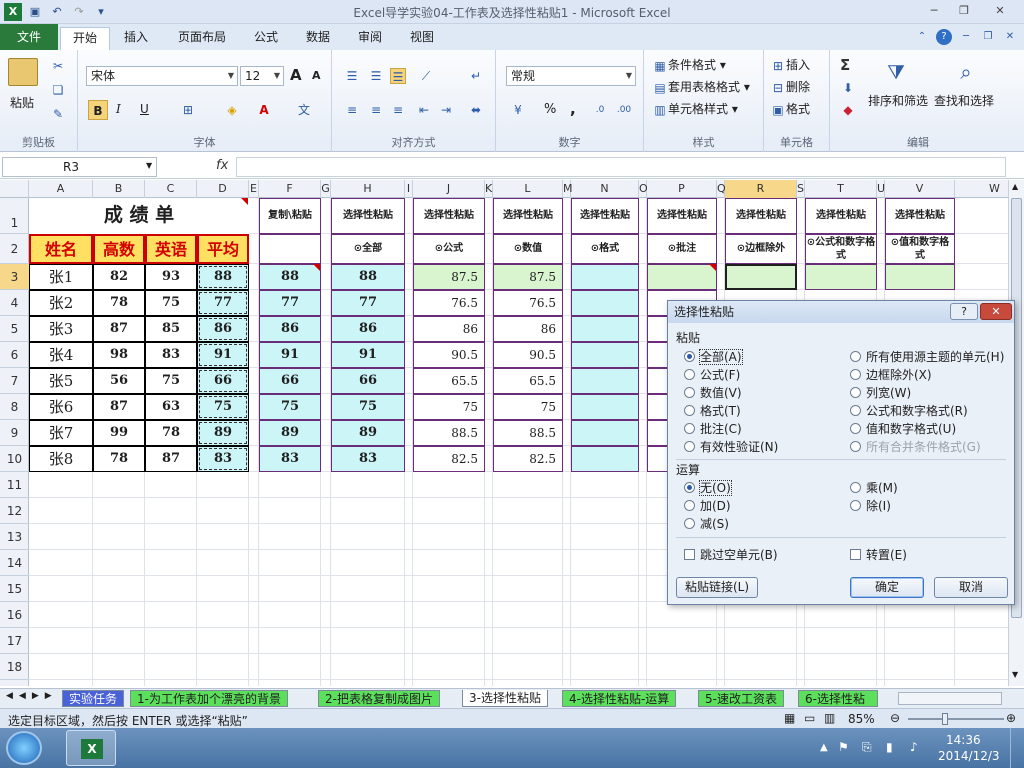  I want to click on tab-formulas: 公式, so click(266, 38).